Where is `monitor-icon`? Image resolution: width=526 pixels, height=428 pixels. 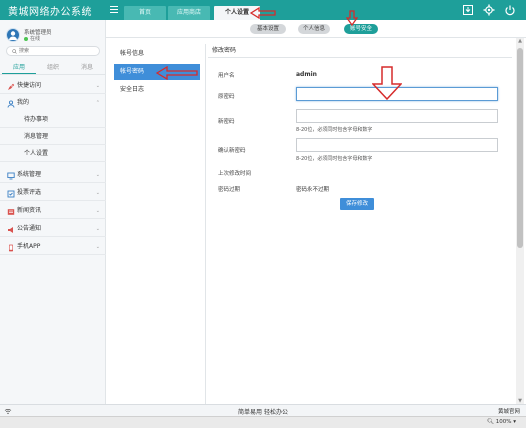 monitor-icon is located at coordinates (11, 175).